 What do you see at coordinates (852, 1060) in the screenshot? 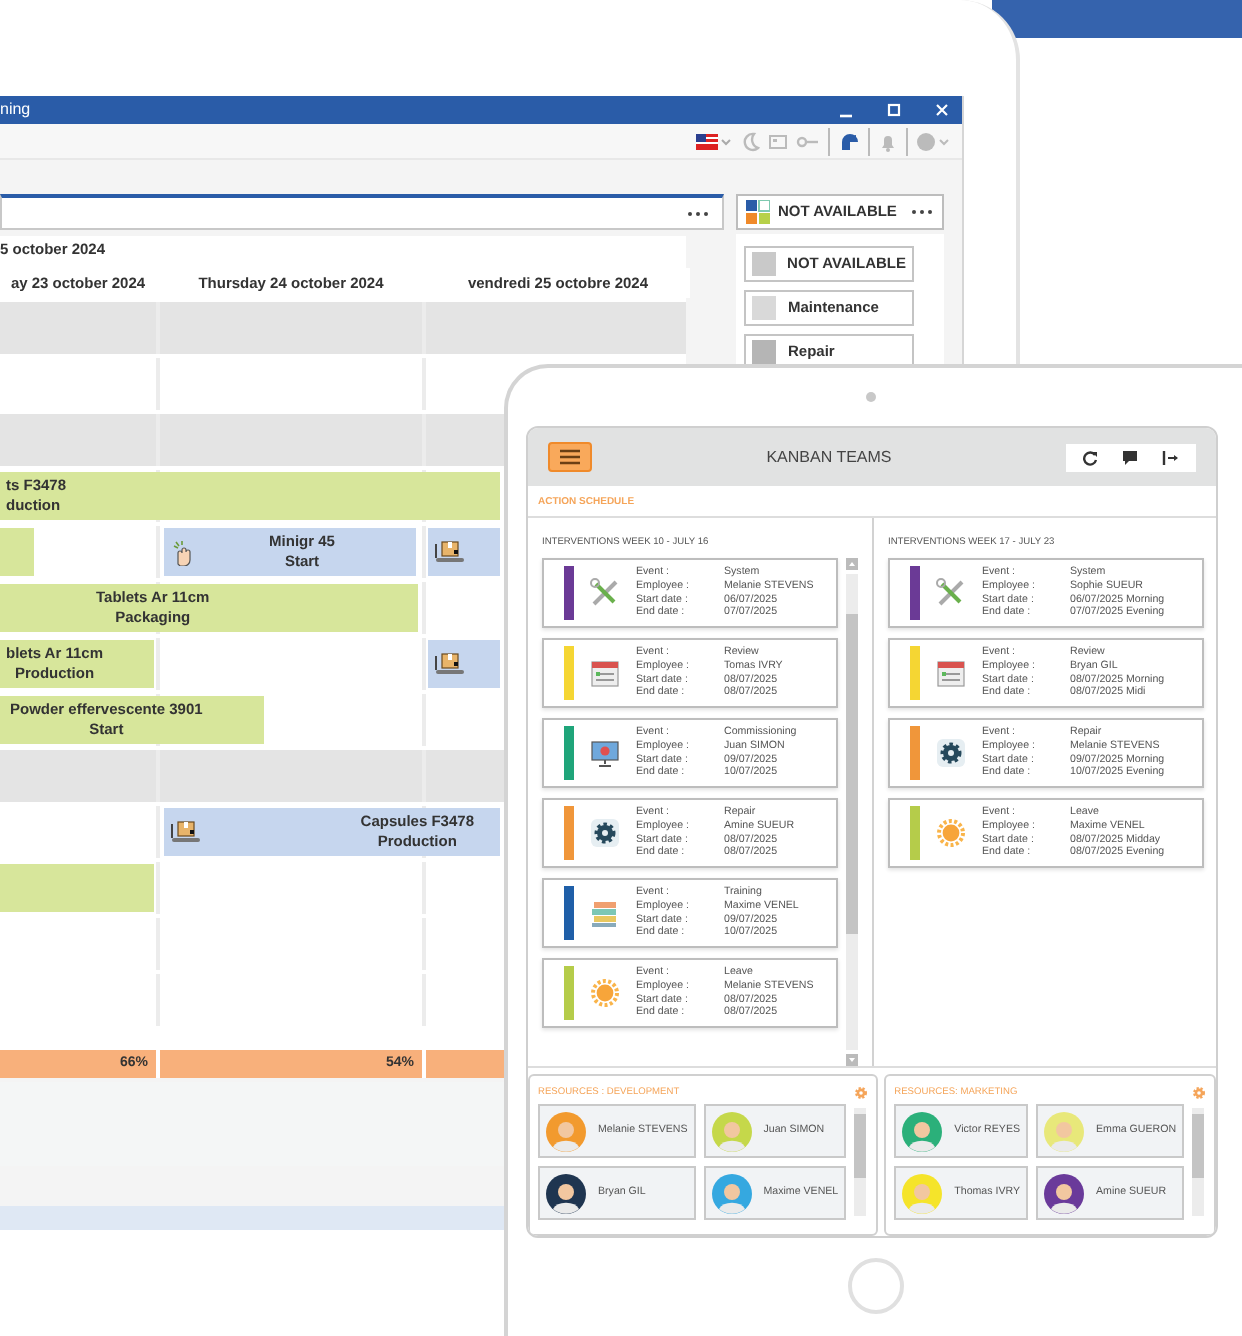
I see `scroll-down-icon` at bounding box center [852, 1060].